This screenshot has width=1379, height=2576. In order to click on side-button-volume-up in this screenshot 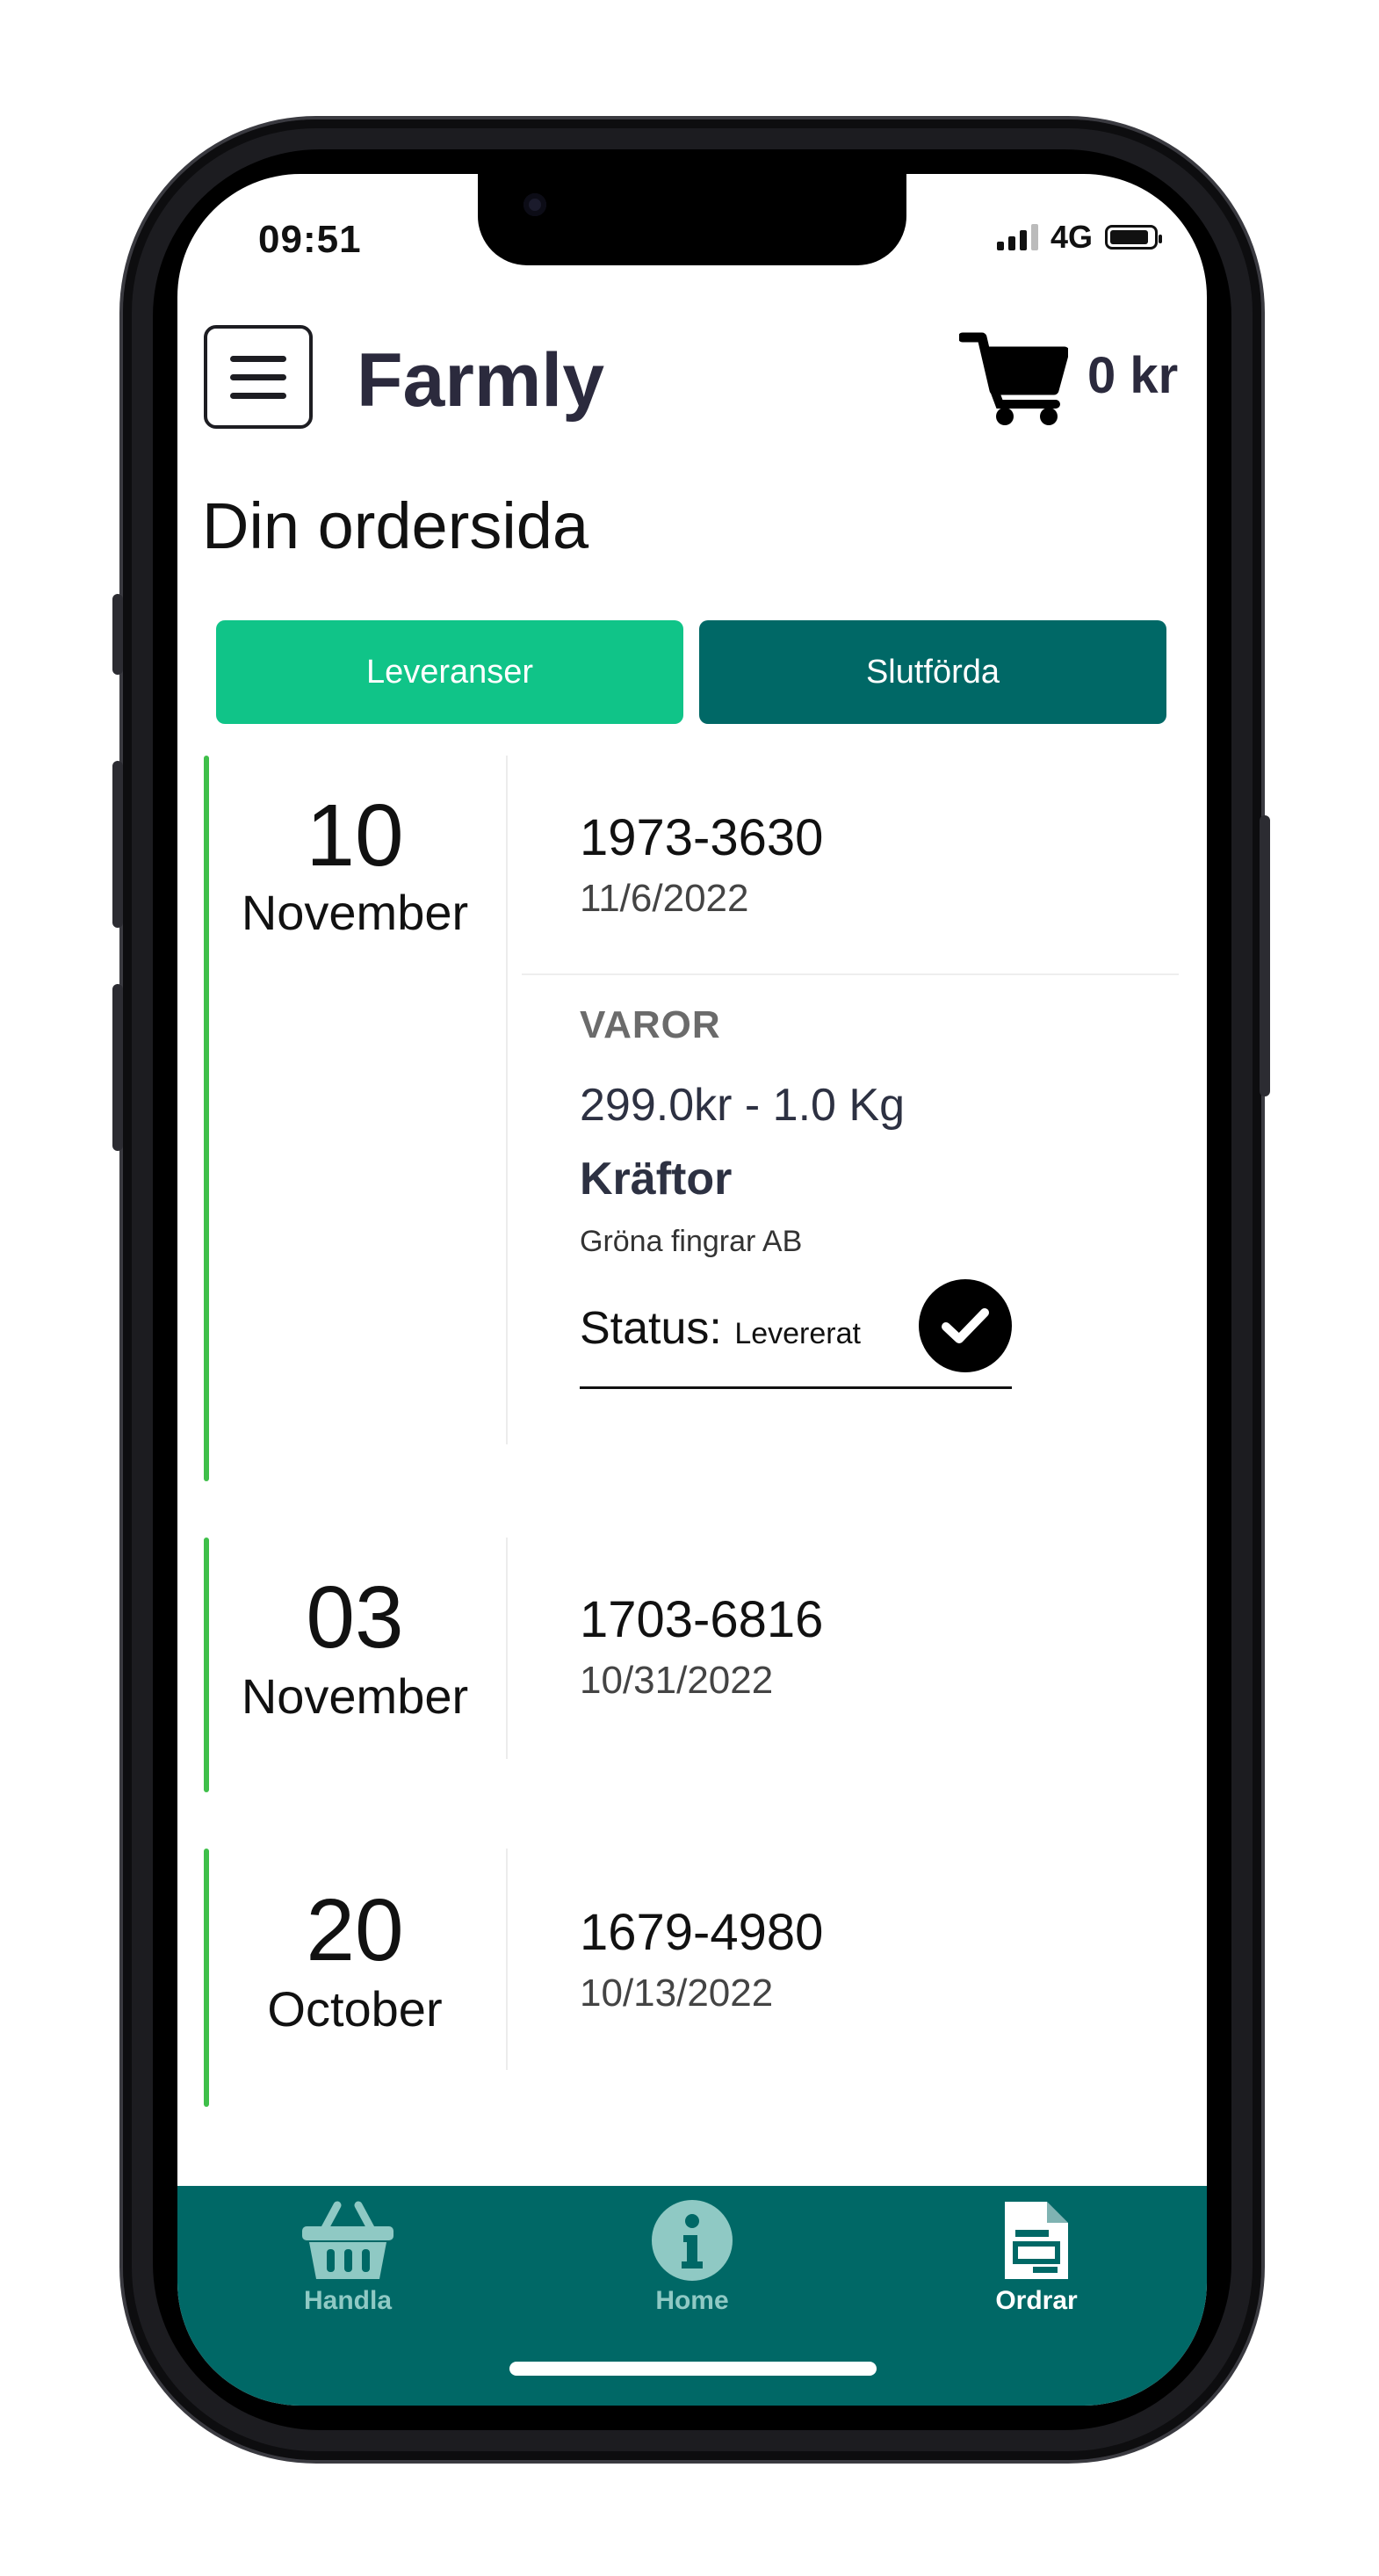, I will do `click(117, 844)`.